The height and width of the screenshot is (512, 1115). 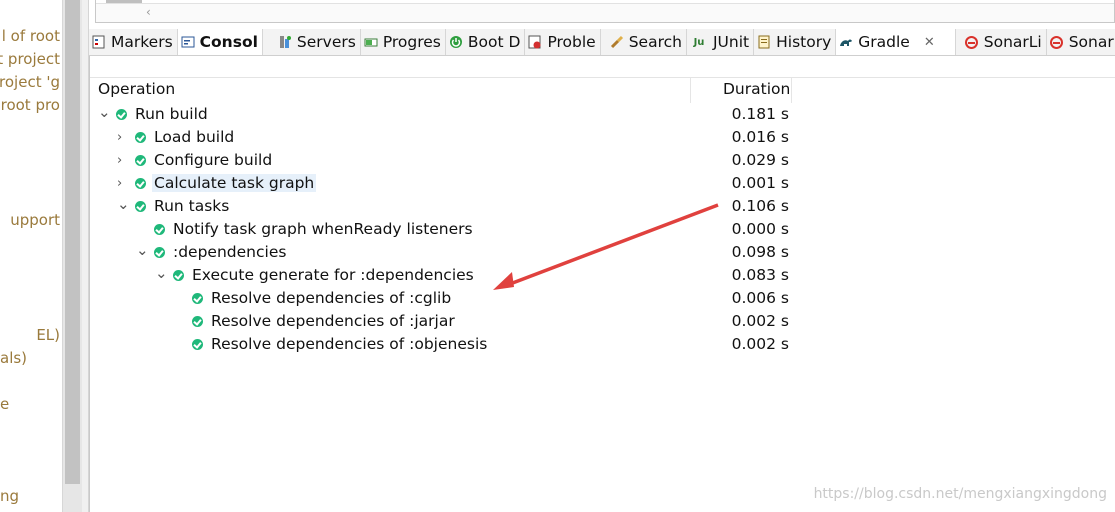 What do you see at coordinates (349, 344) in the screenshot?
I see `operation-label: Resolve dependencies of :objenesis` at bounding box center [349, 344].